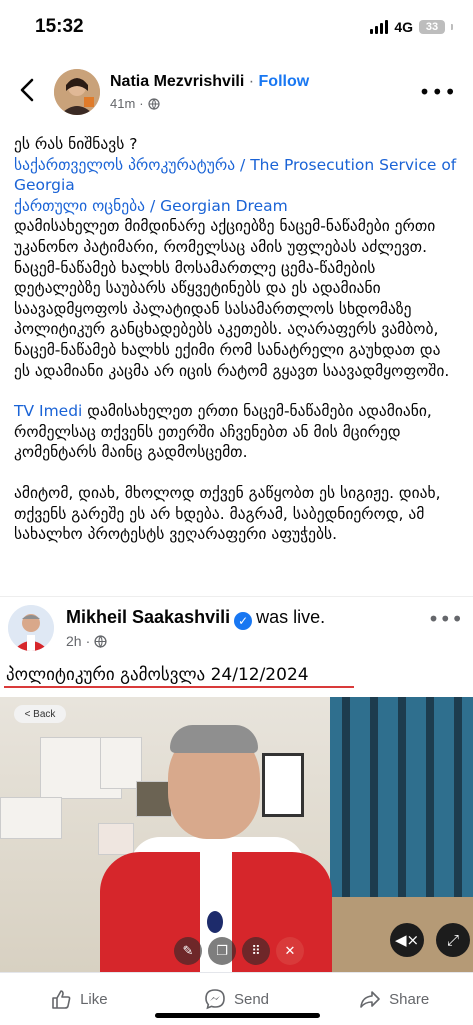 This screenshot has width=473, height=1025. What do you see at coordinates (94, 999) in the screenshot?
I see `like-label: Like` at bounding box center [94, 999].